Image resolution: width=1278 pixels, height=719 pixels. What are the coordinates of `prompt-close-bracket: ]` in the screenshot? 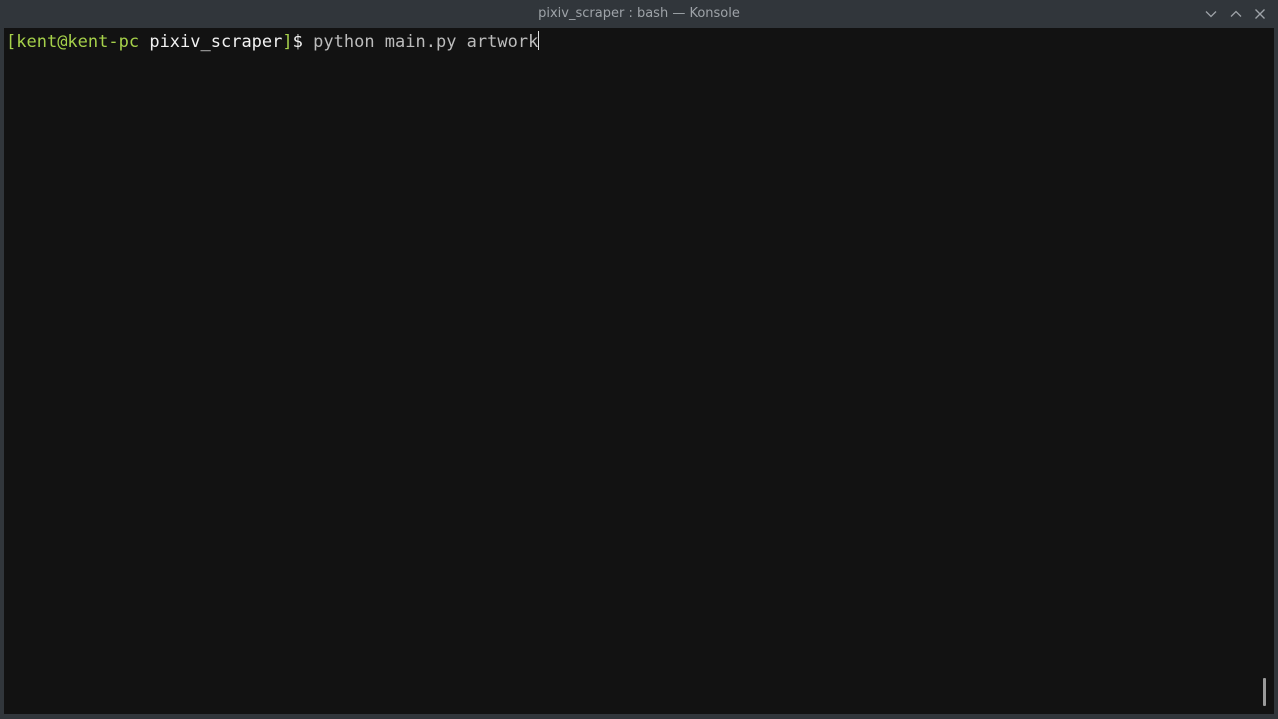 It's located at (287, 42).